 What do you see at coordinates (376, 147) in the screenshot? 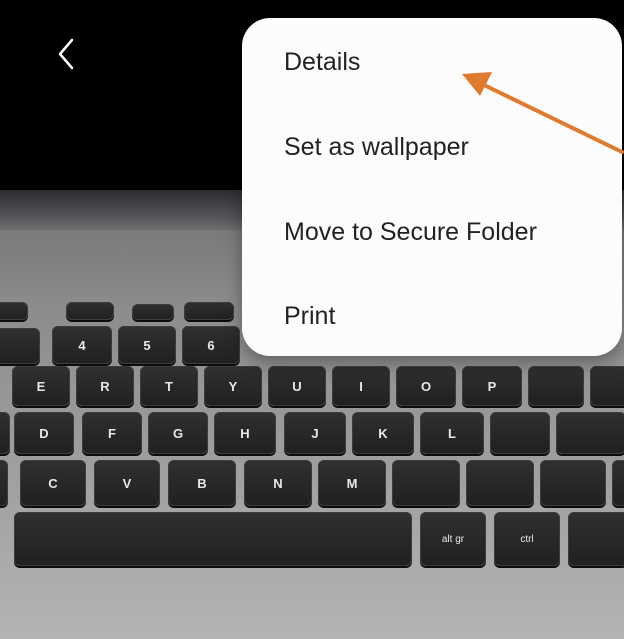
I see `menu-item-set-as-wallpaper: Set as wallpaper` at bounding box center [376, 147].